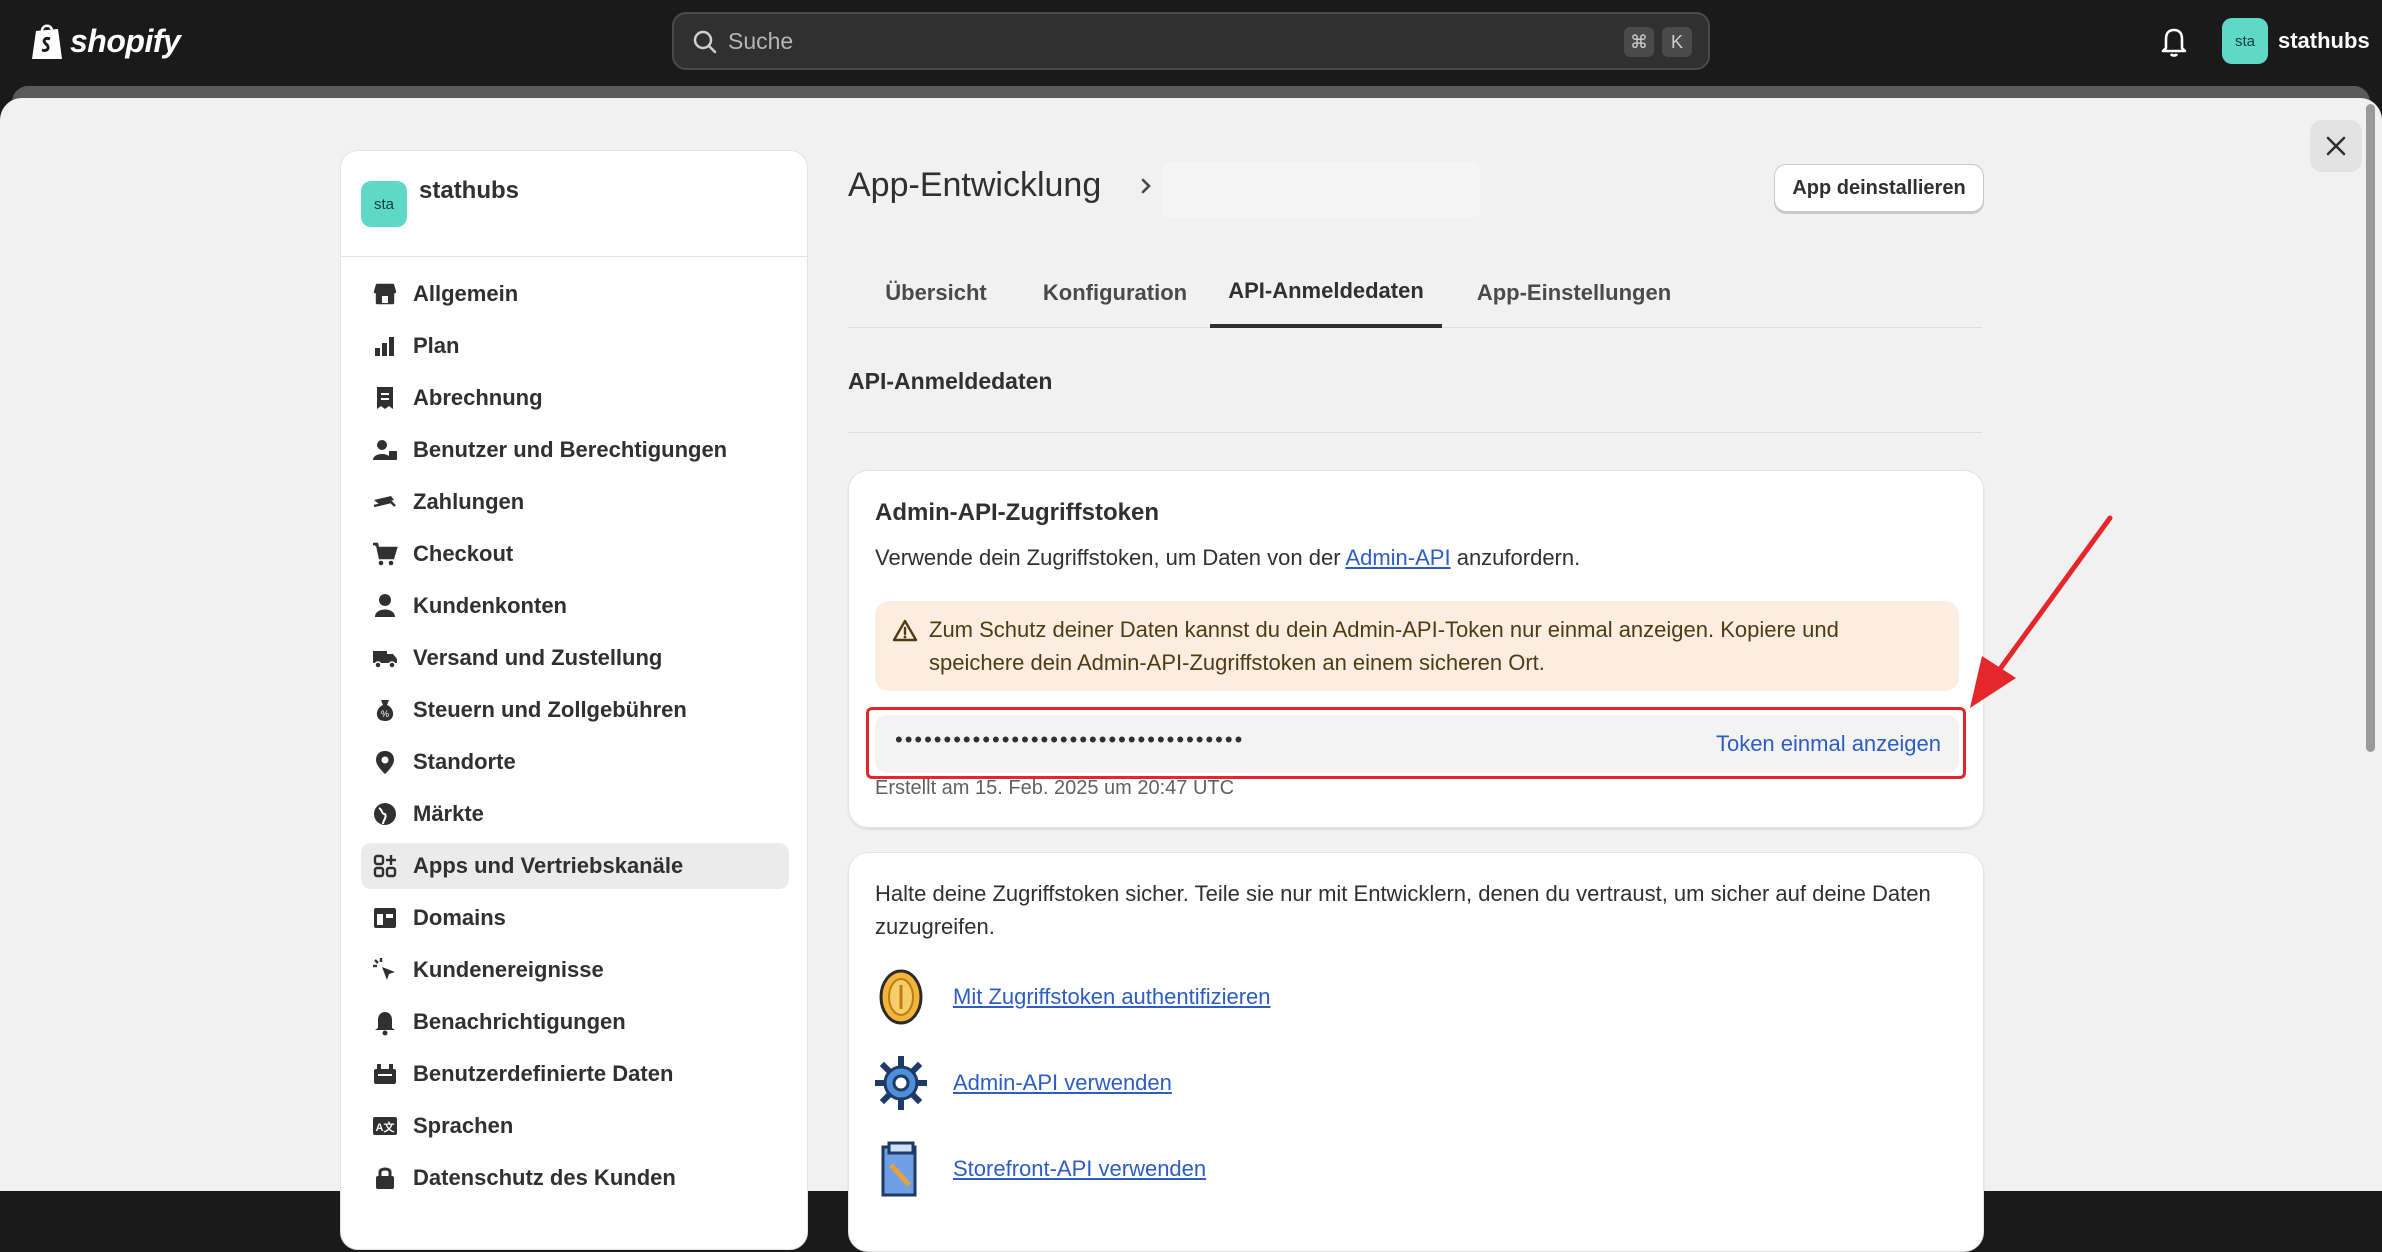  What do you see at coordinates (2041, 611) in the screenshot?
I see `annotation-arrow-icon` at bounding box center [2041, 611].